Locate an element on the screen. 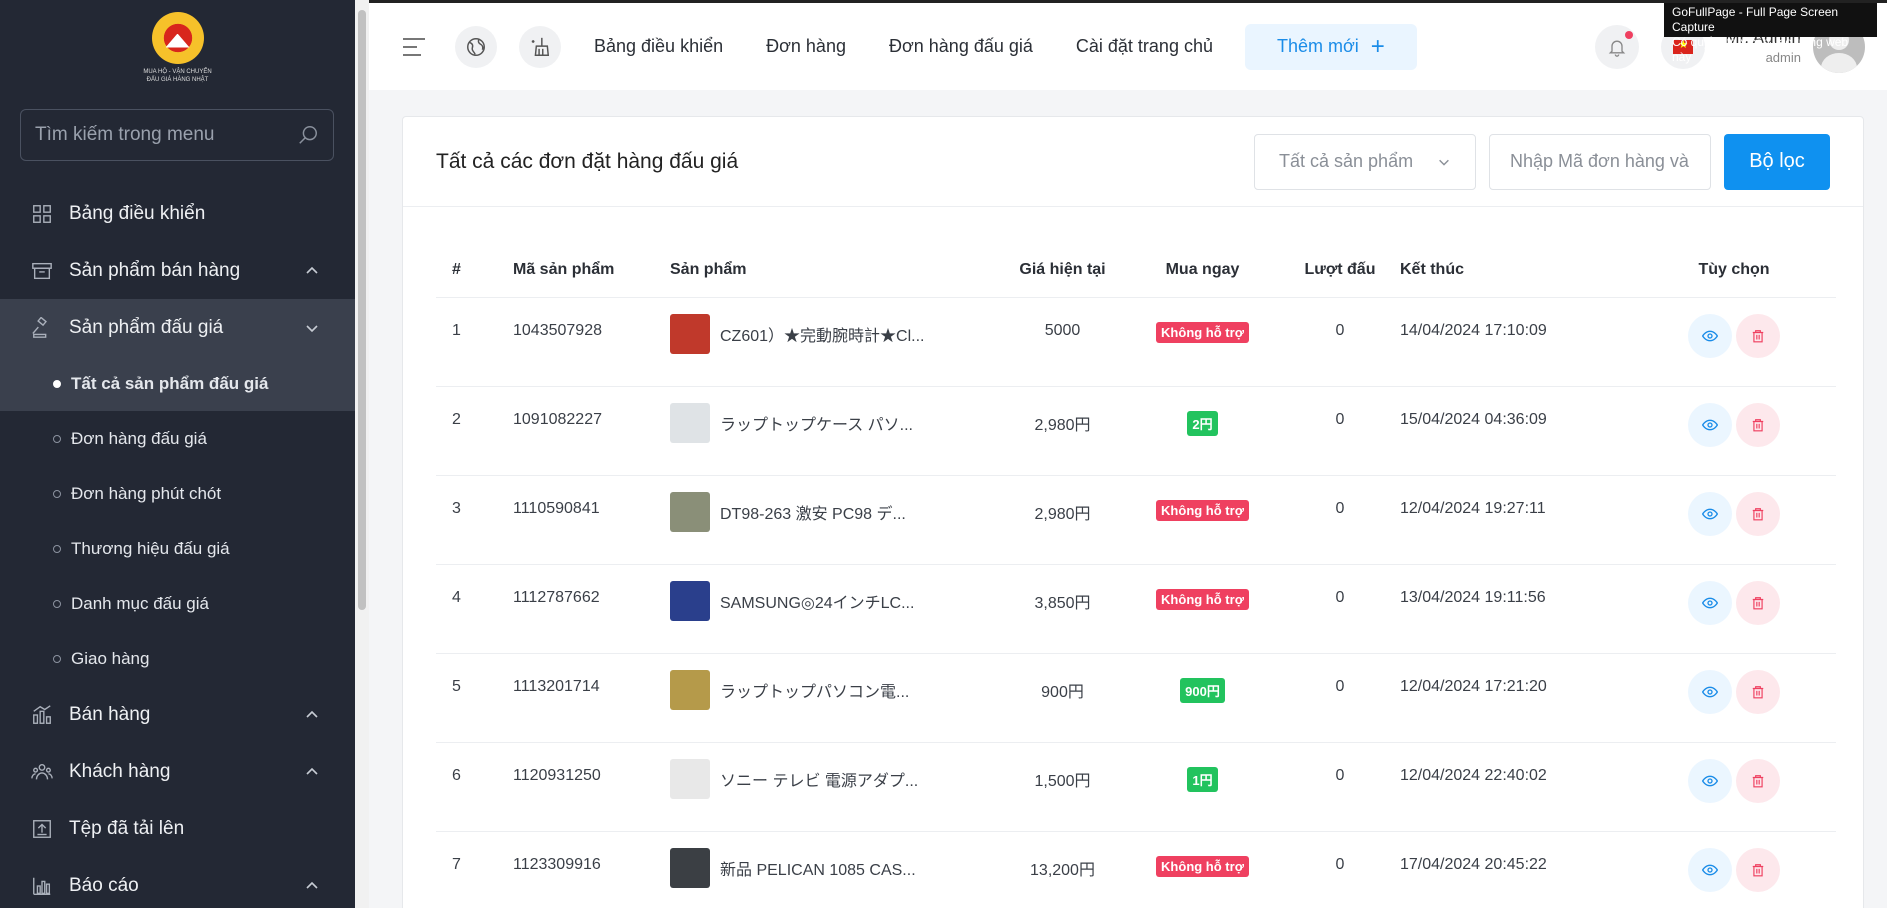 The height and width of the screenshot is (908, 1887). filter-button: Bộ lọc is located at coordinates (1777, 161).